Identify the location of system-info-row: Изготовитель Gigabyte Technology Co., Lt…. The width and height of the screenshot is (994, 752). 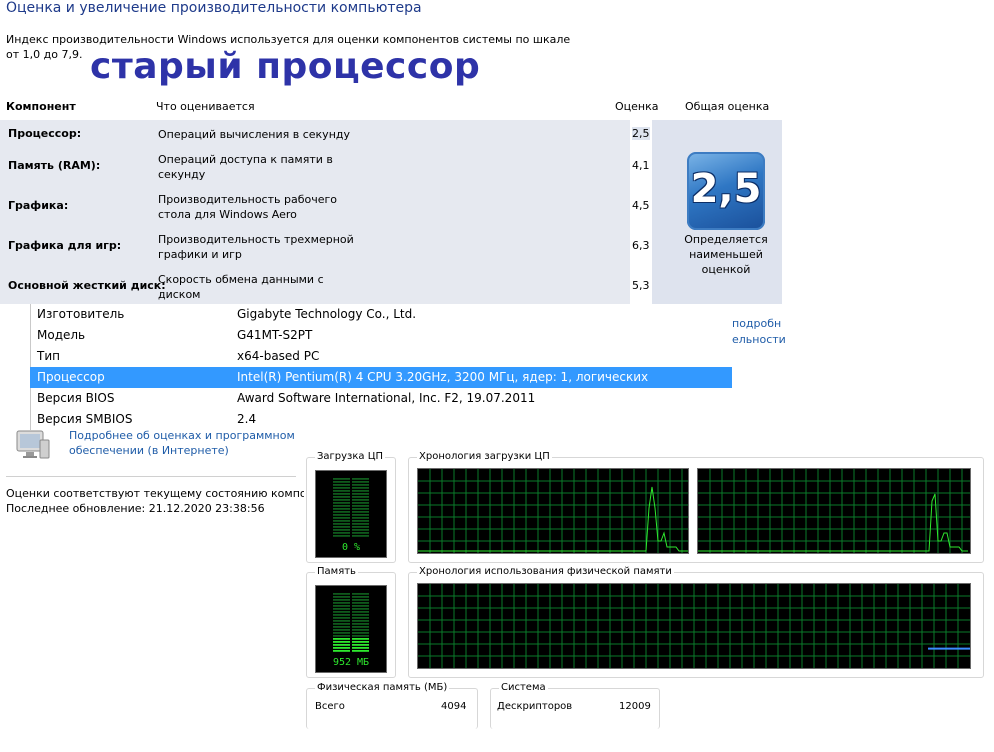
(381, 314).